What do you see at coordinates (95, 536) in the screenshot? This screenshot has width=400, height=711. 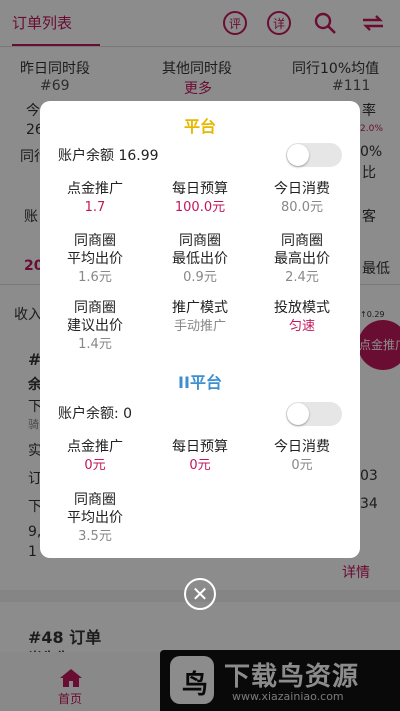 I see `stat-cell-value: 3.5元` at bounding box center [95, 536].